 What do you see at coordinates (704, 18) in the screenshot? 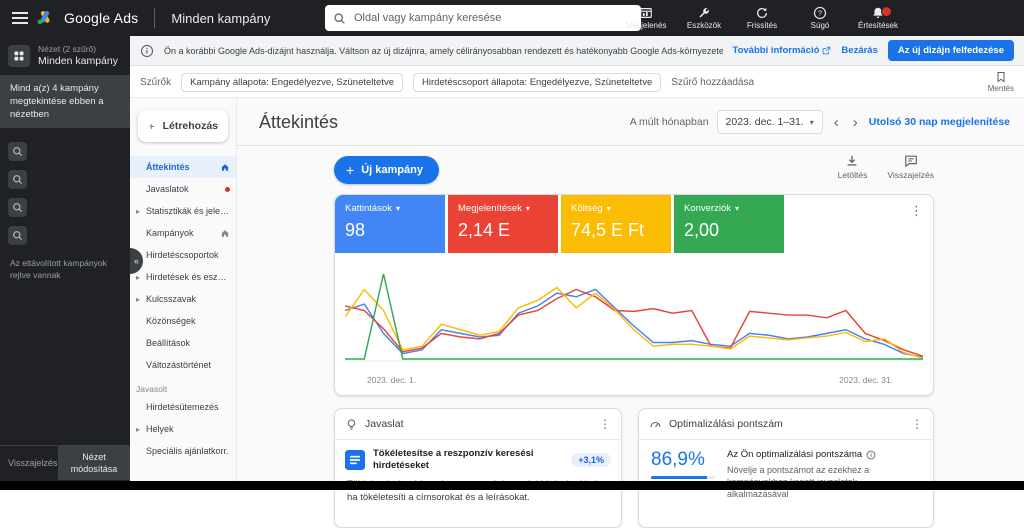
I see `tools-button: Eszközök` at bounding box center [704, 18].